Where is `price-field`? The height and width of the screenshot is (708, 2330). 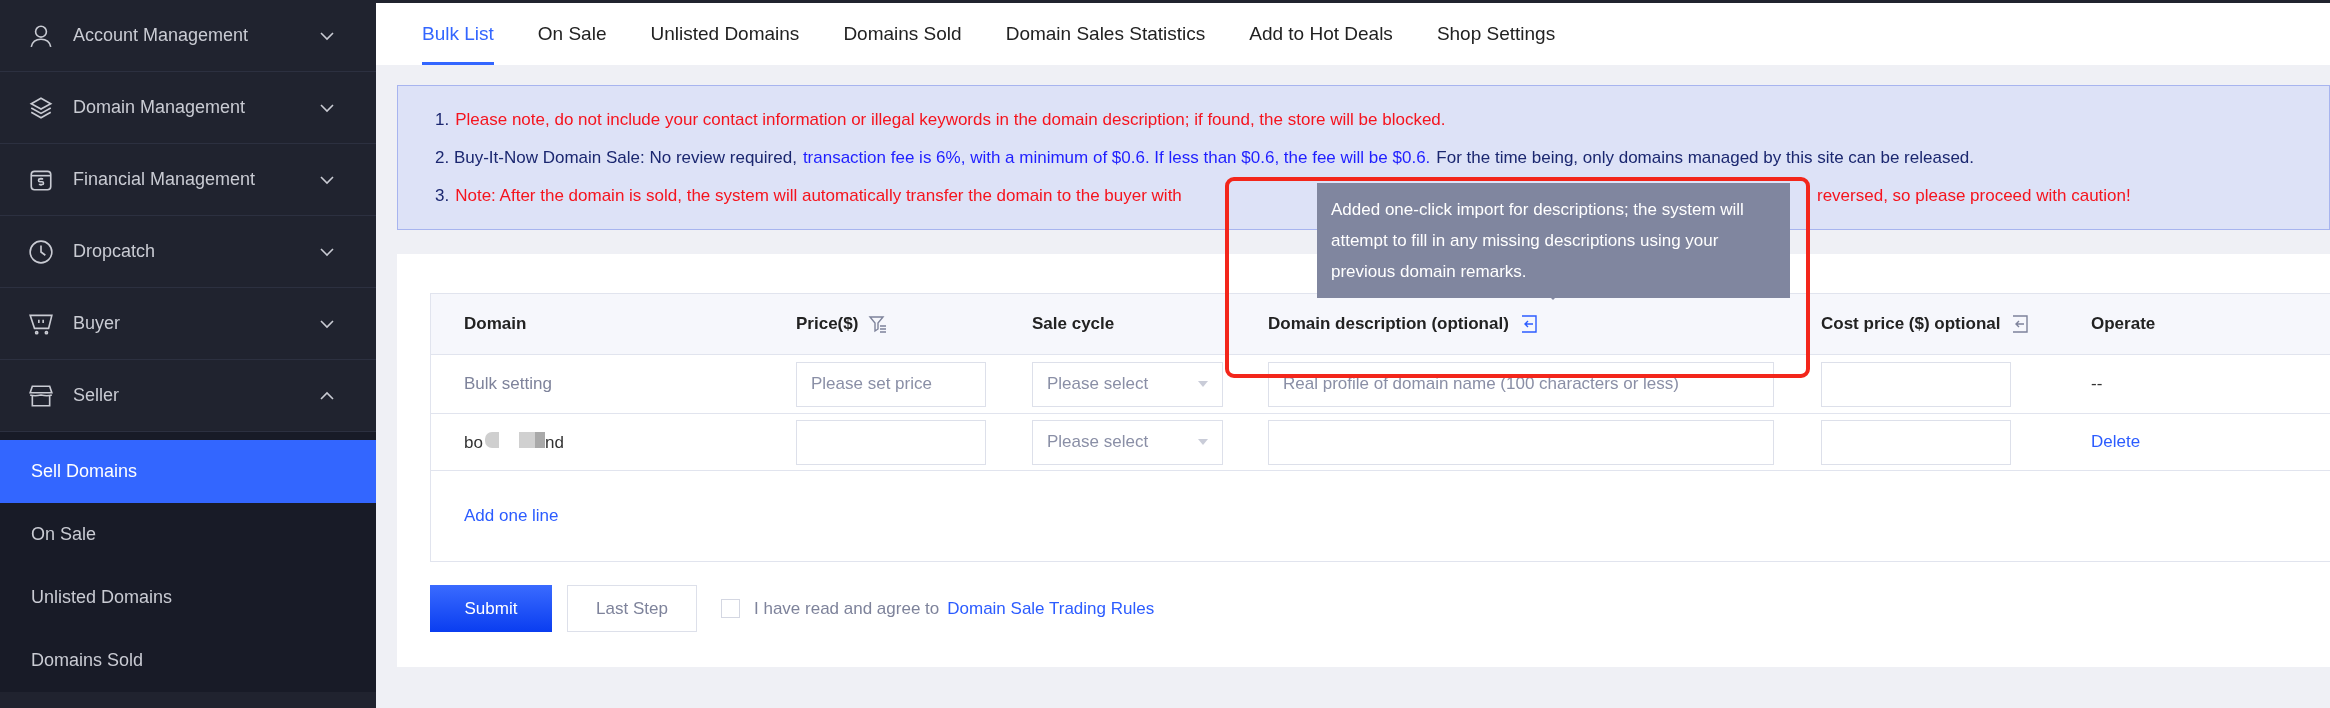 price-field is located at coordinates (891, 442).